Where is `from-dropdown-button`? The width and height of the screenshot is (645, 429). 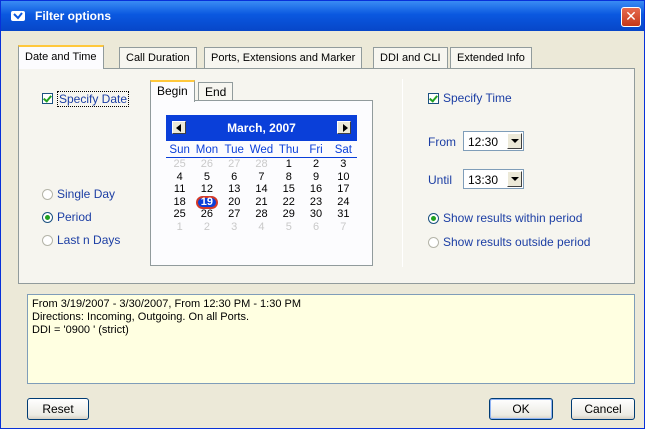 from-dropdown-button is located at coordinates (514, 141).